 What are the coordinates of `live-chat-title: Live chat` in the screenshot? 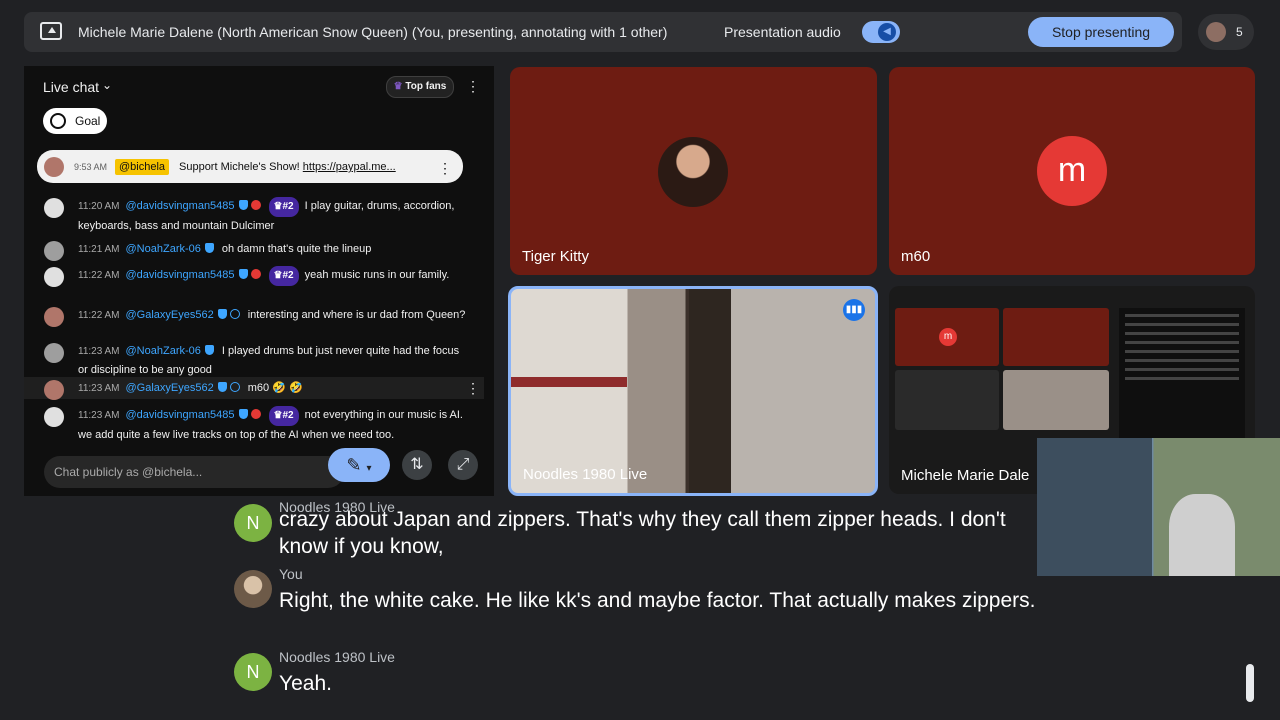 It's located at (71, 87).